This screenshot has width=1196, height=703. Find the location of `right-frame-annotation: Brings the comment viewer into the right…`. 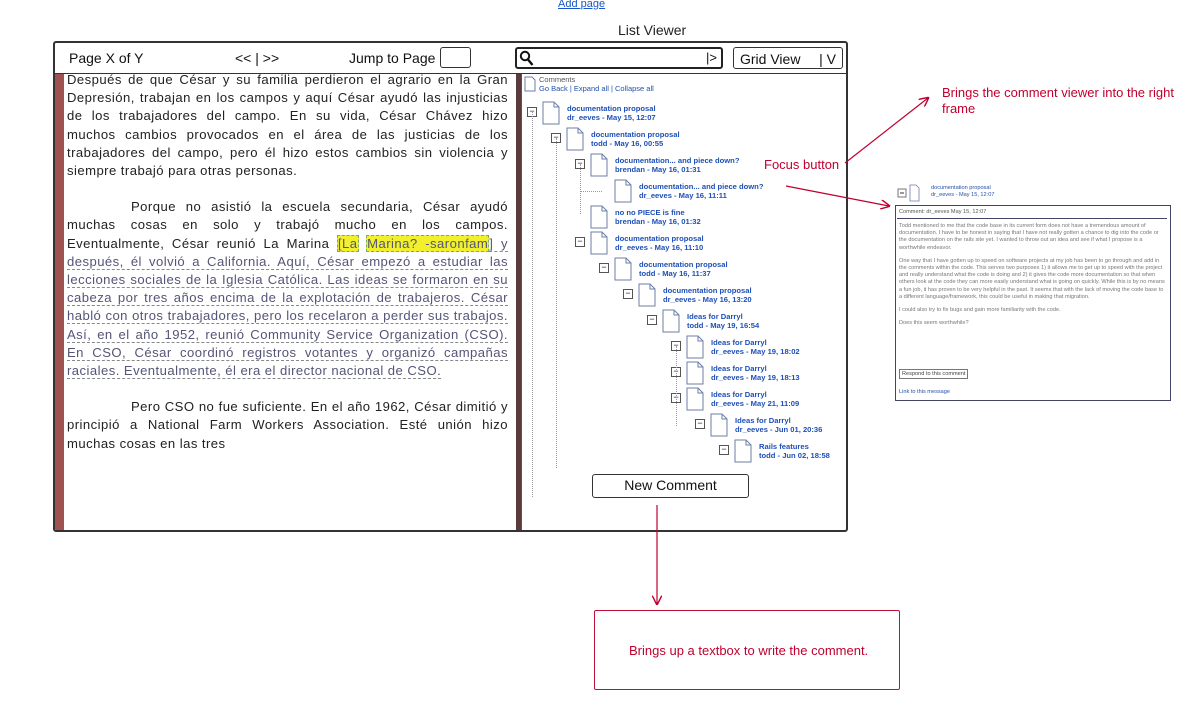

right-frame-annotation: Brings the comment viewer into the right… is located at coordinates (1058, 100).